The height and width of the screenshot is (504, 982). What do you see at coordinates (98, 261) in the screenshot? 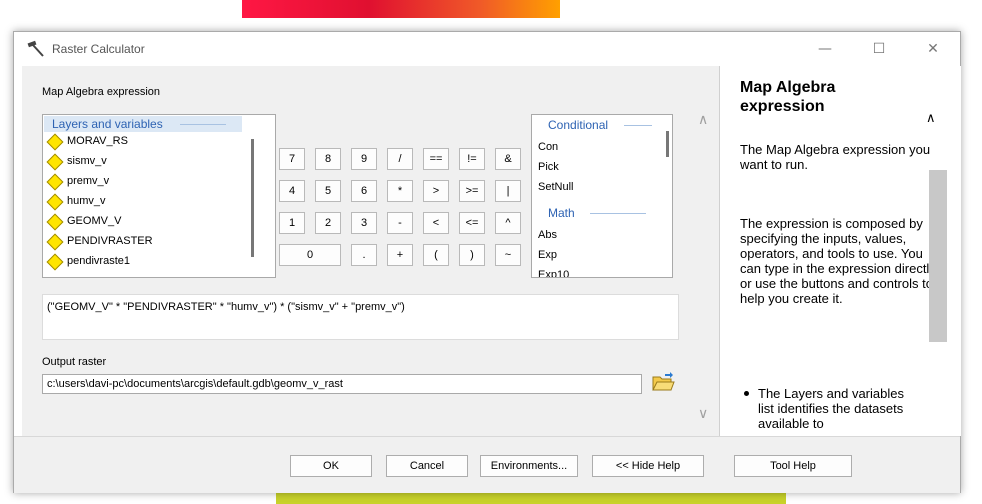
I see `layer-name: pendivraste1` at bounding box center [98, 261].